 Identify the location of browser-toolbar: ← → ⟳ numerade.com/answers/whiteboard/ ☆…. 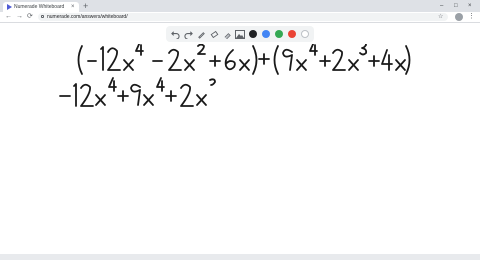
(240, 17).